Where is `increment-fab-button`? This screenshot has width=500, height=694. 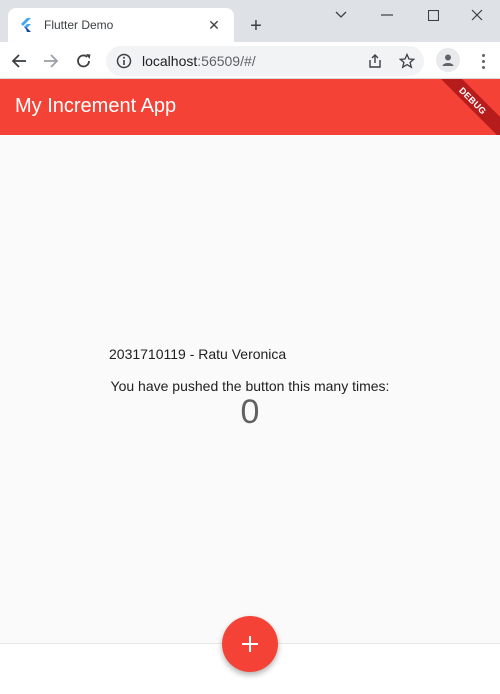
increment-fab-button is located at coordinates (250, 644).